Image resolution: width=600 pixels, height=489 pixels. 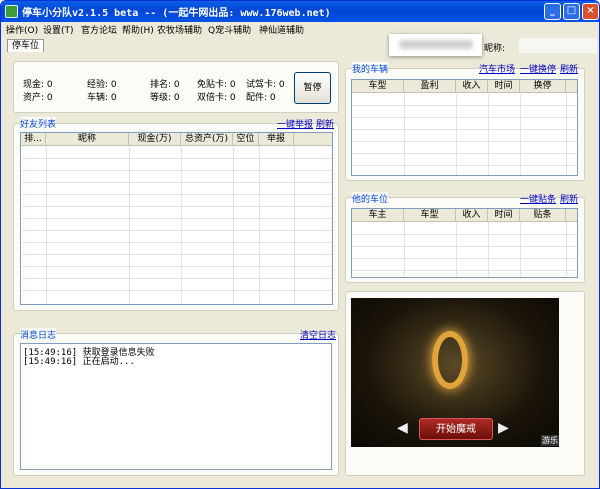 What do you see at coordinates (504, 86) in the screenshot?
I see `col-time: 时间` at bounding box center [504, 86].